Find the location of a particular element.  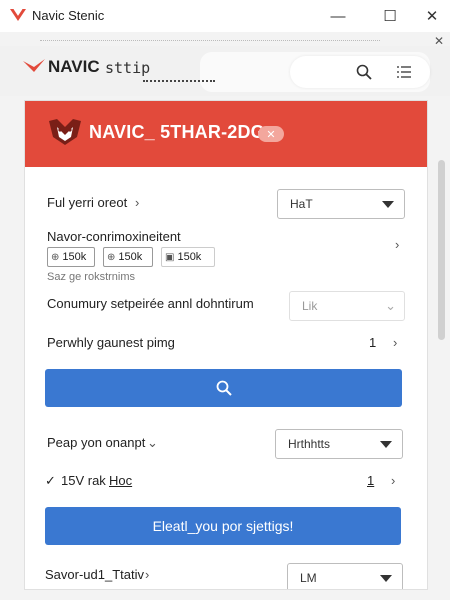

divider is located at coordinates (210, 40).